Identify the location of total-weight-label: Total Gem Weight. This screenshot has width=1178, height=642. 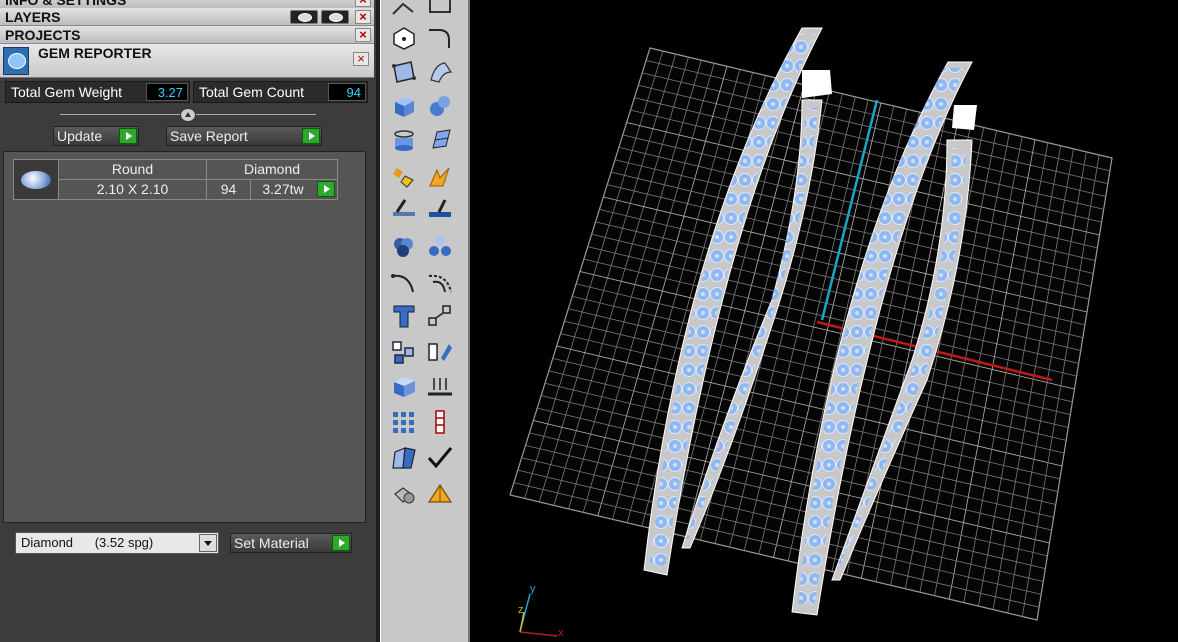
(67, 92).